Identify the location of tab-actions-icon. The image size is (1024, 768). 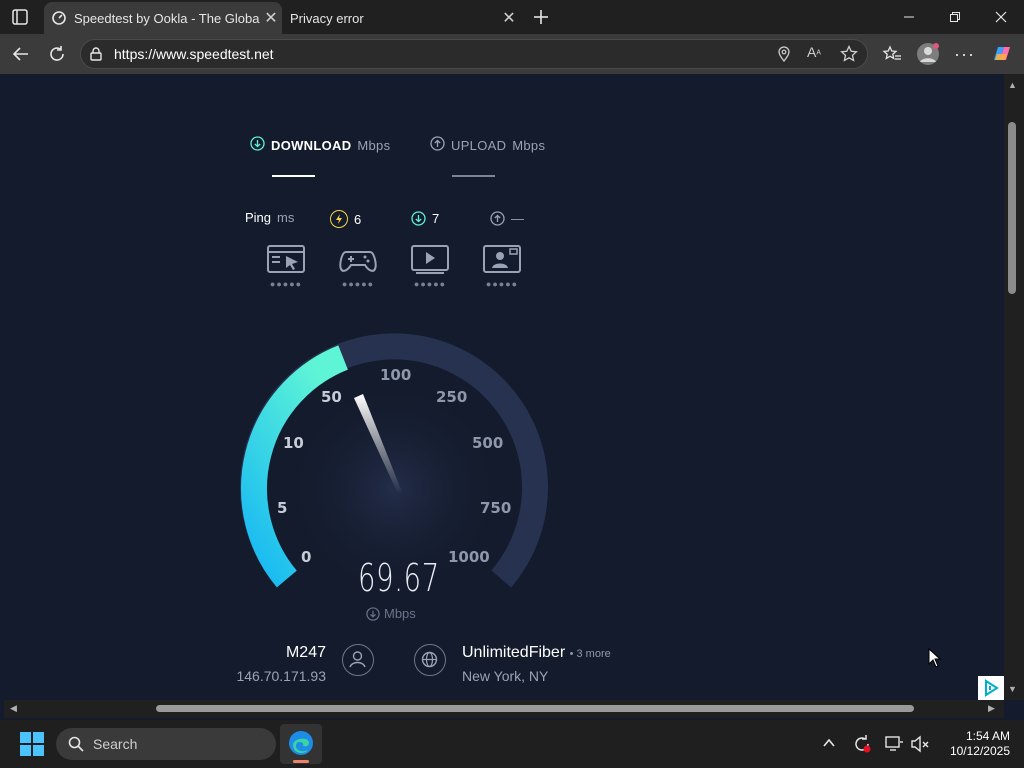
(20, 17).